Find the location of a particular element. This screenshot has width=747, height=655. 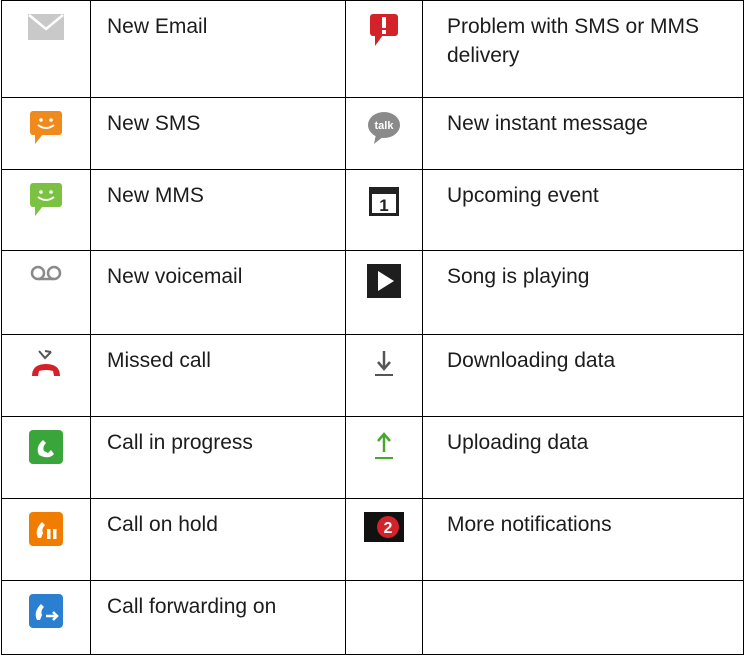

calendar-icon: 1 is located at coordinates (384, 202).